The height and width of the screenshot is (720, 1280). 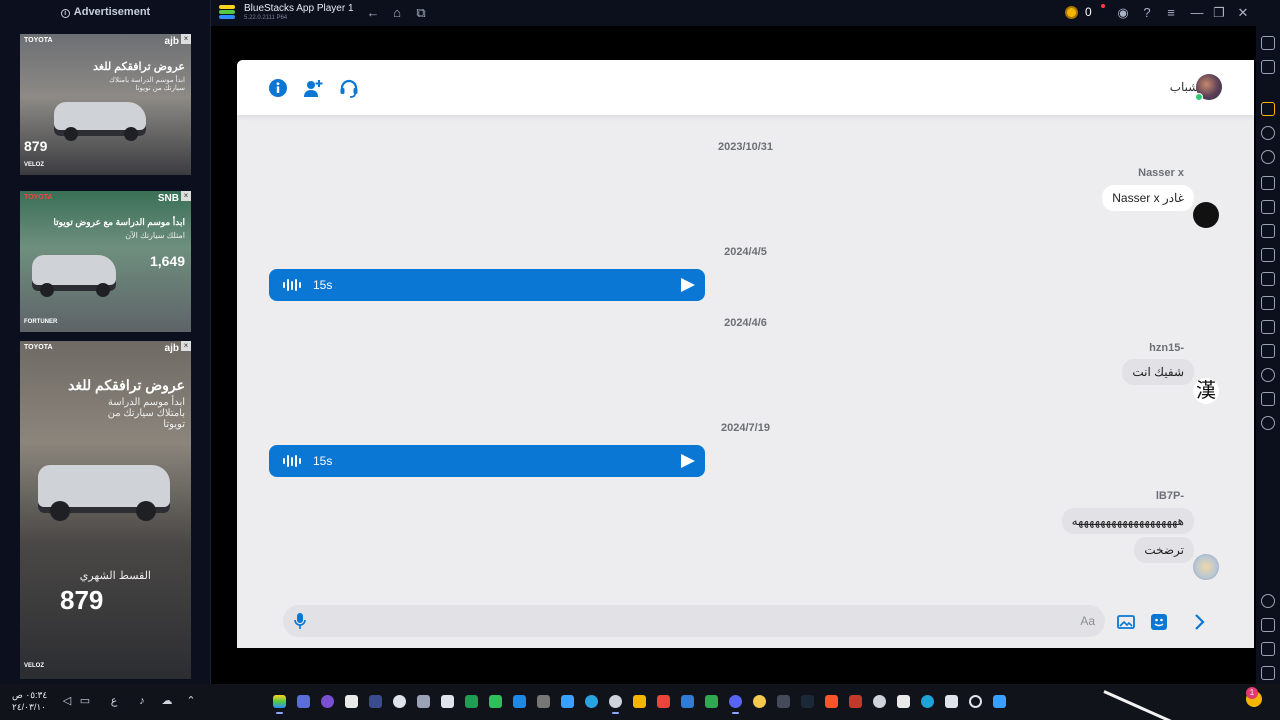 I want to click on multi-window-icon, so click(x=1268, y=327).